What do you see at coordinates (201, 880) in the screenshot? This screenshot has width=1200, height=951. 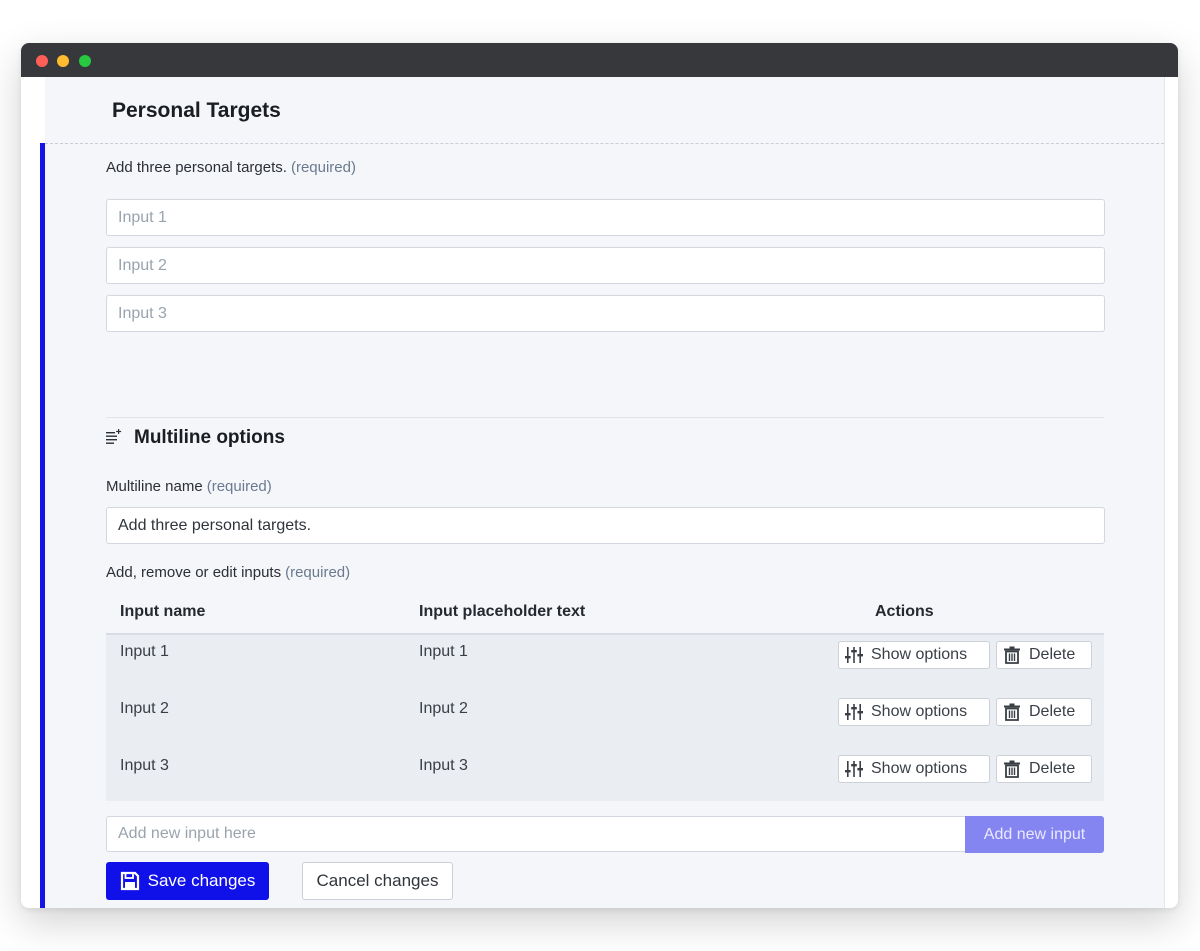 I see `save-changes-label: Save changes` at bounding box center [201, 880].